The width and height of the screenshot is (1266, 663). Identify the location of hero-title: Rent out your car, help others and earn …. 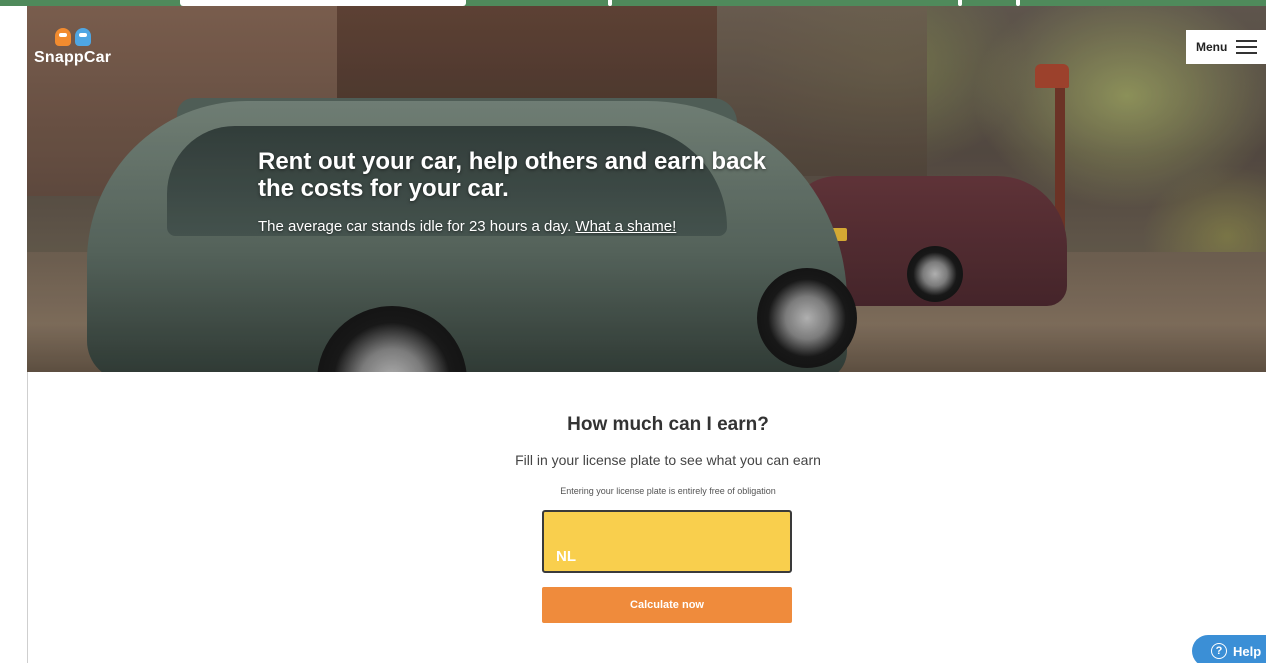
(512, 175).